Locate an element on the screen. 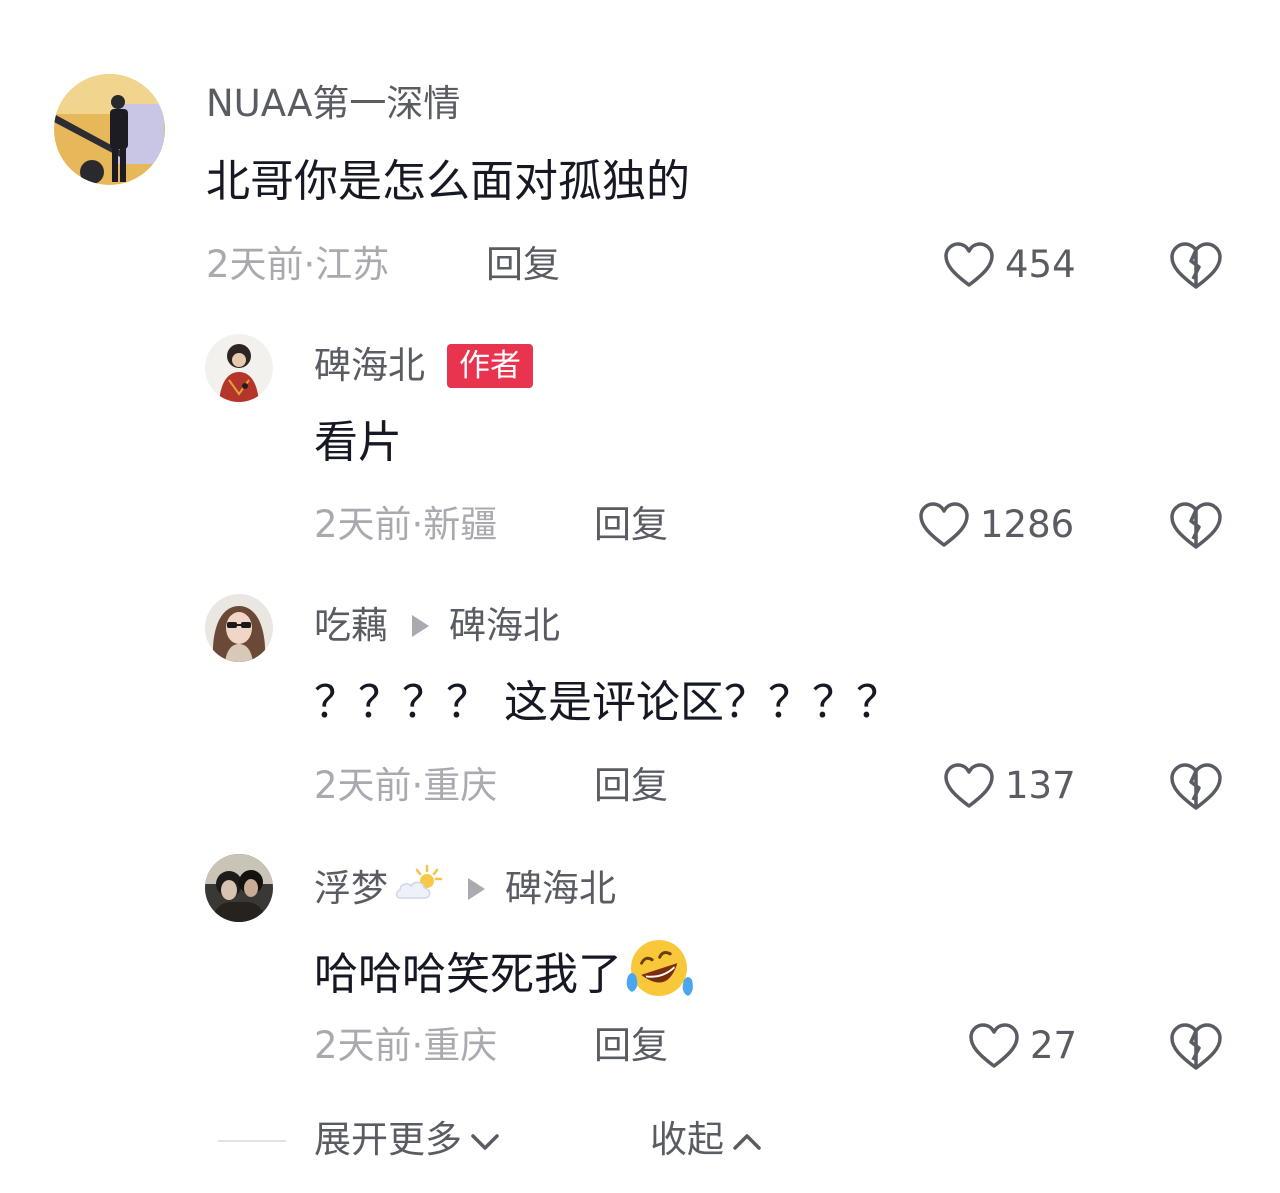 The height and width of the screenshot is (1193, 1280). reply-like-button: 1286 is located at coordinates (996, 525).